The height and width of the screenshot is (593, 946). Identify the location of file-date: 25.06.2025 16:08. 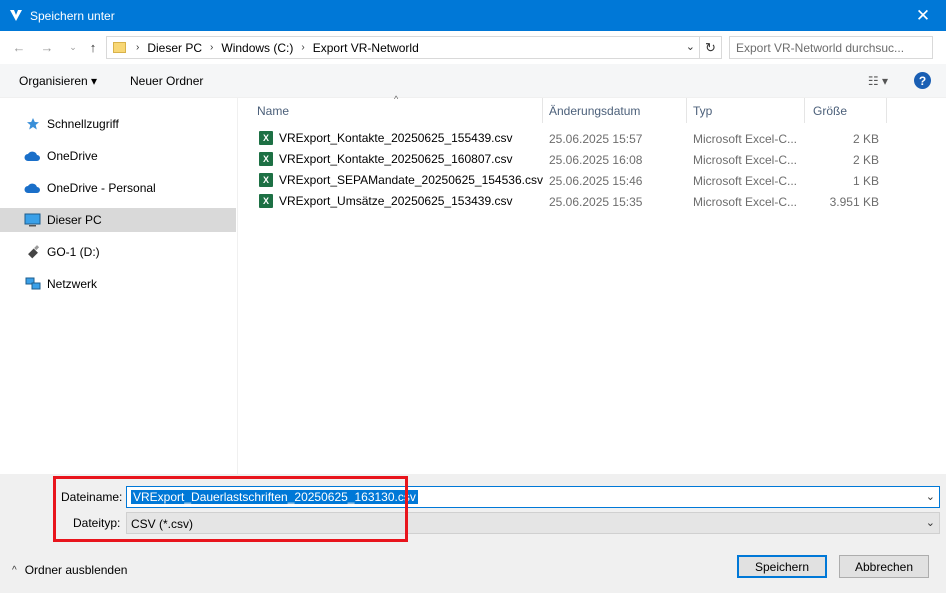
(596, 160).